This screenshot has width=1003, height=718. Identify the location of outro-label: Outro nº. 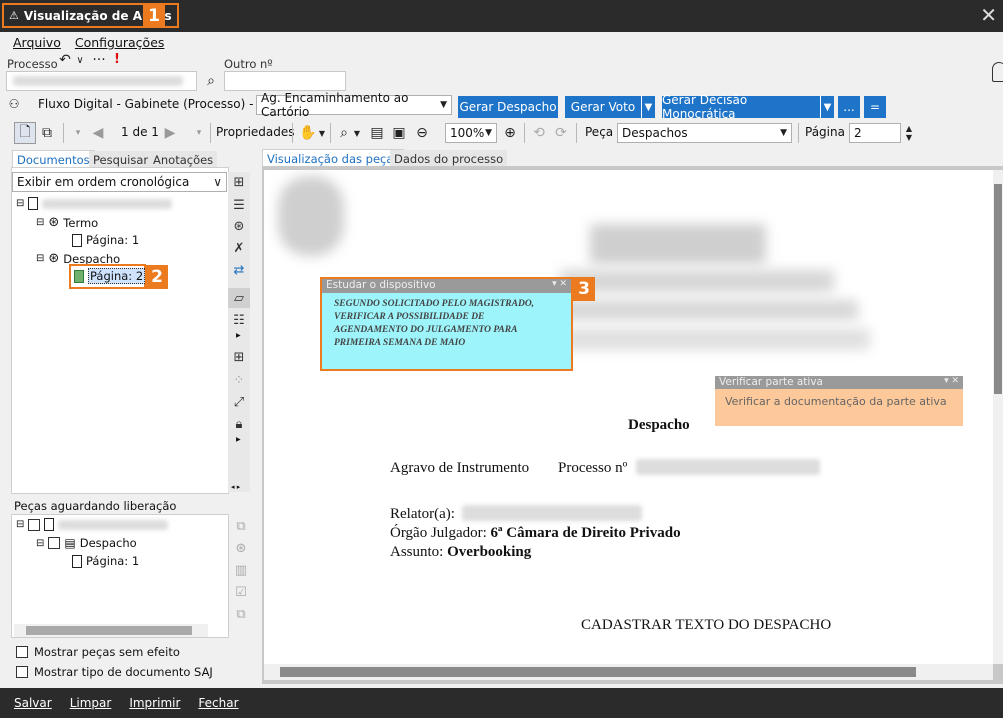
(248, 64).